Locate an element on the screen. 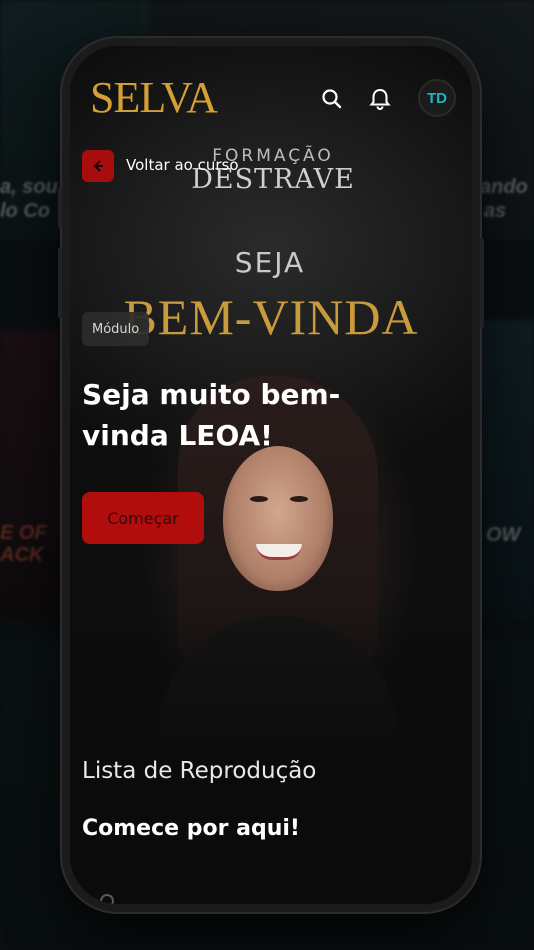 This screenshot has width=534, height=950. start-button: Começar is located at coordinates (143, 518).